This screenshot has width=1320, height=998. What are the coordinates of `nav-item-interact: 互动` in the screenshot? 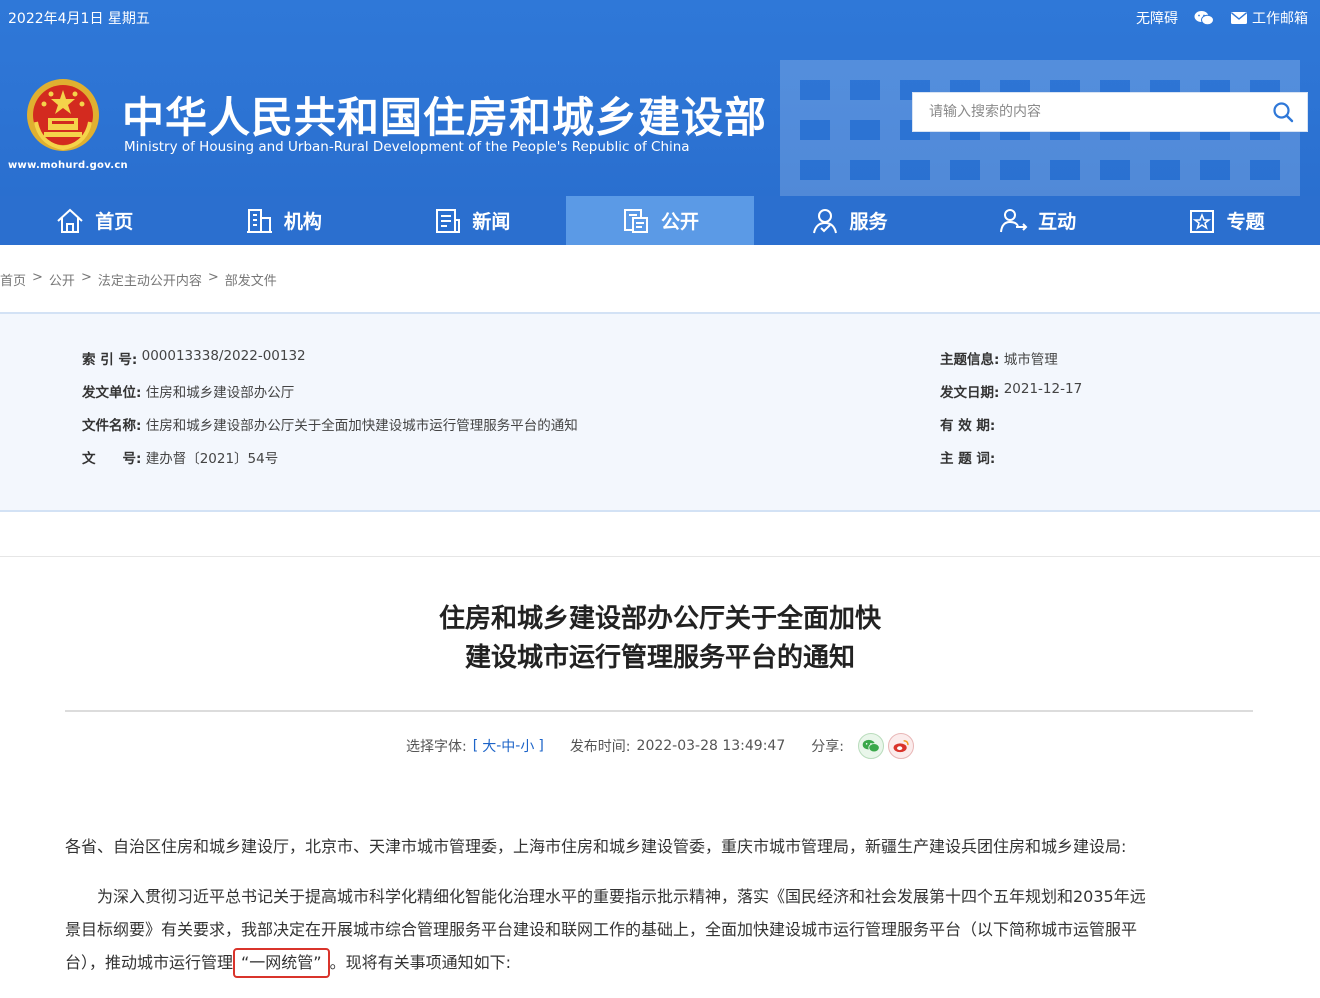 It's located at (1037, 220).